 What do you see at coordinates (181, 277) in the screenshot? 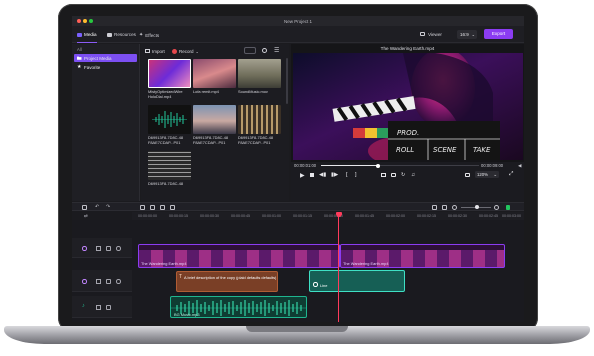
I see `text-clip-icon: T` at bounding box center [181, 277].